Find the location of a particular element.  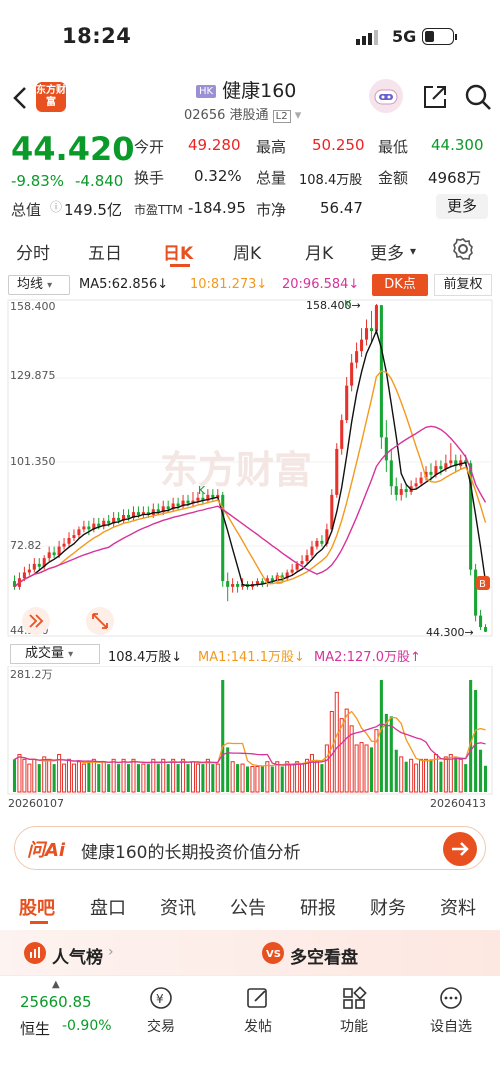

amount-value: 4968万 is located at coordinates (455, 178).